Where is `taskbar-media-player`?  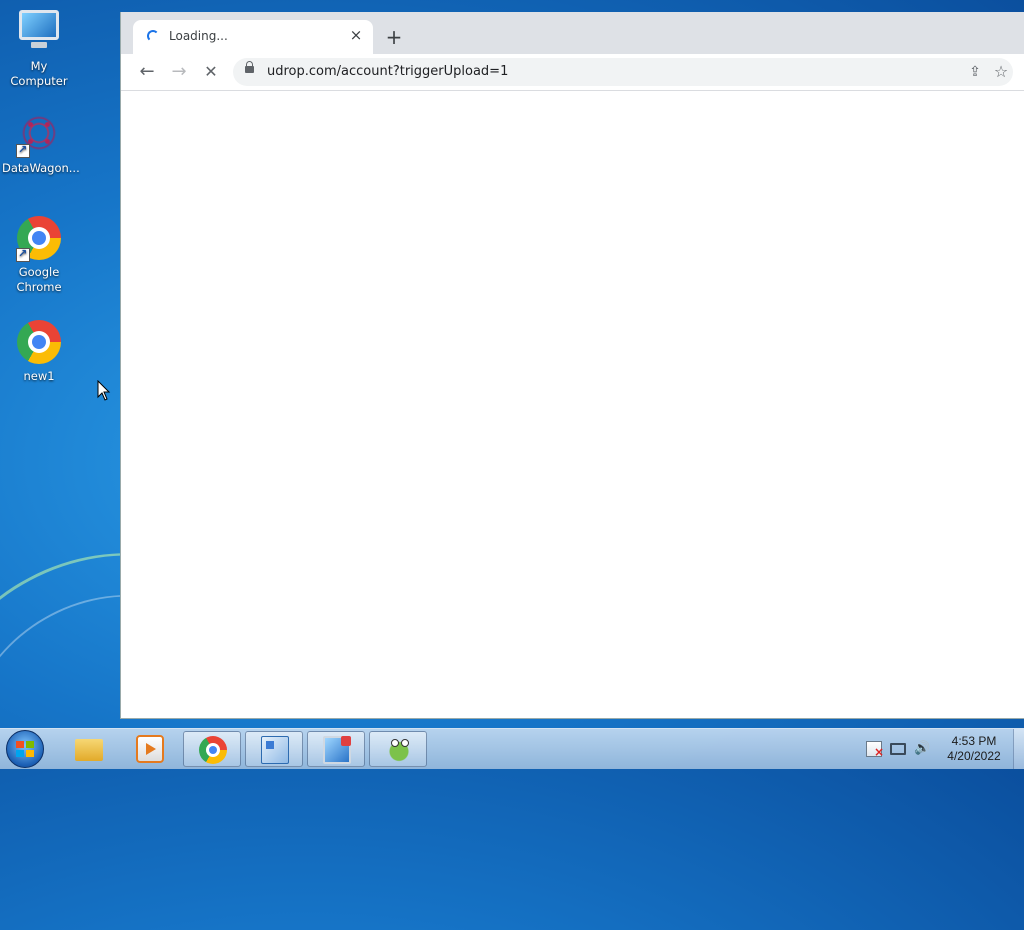
taskbar-media-player is located at coordinates (150, 749).